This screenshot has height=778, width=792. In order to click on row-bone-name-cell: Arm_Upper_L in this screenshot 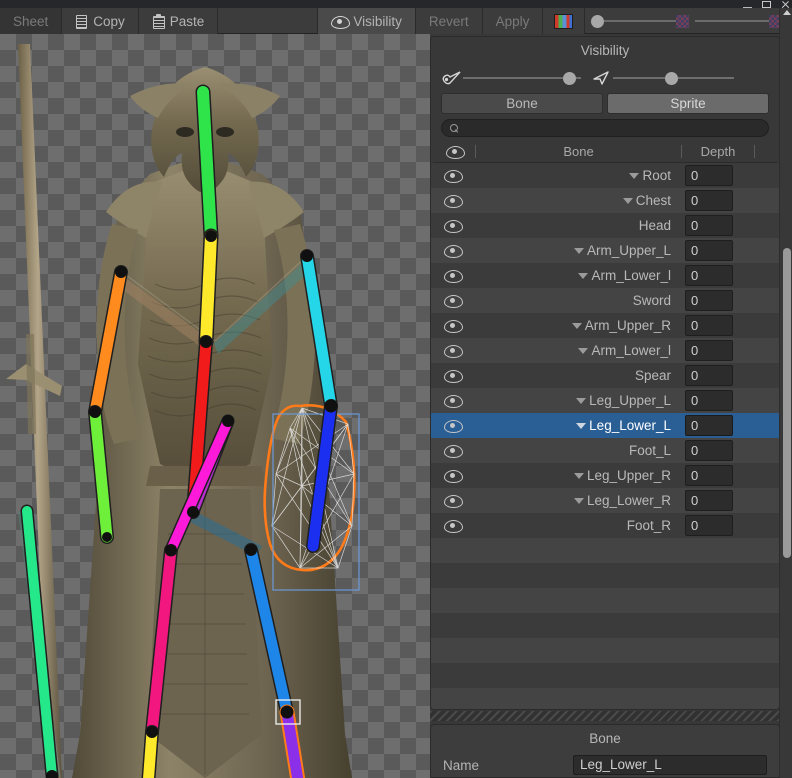, I will do `click(578, 250)`.